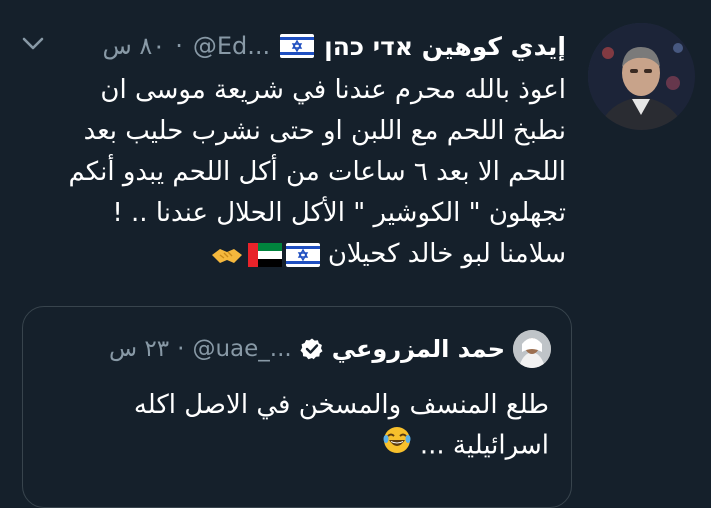 The width and height of the screenshot is (711, 508). I want to click on handshake-icon, so click(227, 255).